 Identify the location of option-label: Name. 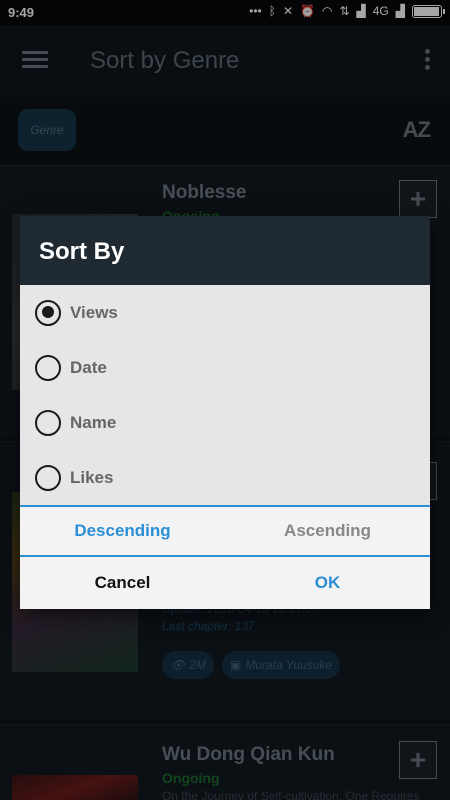
(93, 422).